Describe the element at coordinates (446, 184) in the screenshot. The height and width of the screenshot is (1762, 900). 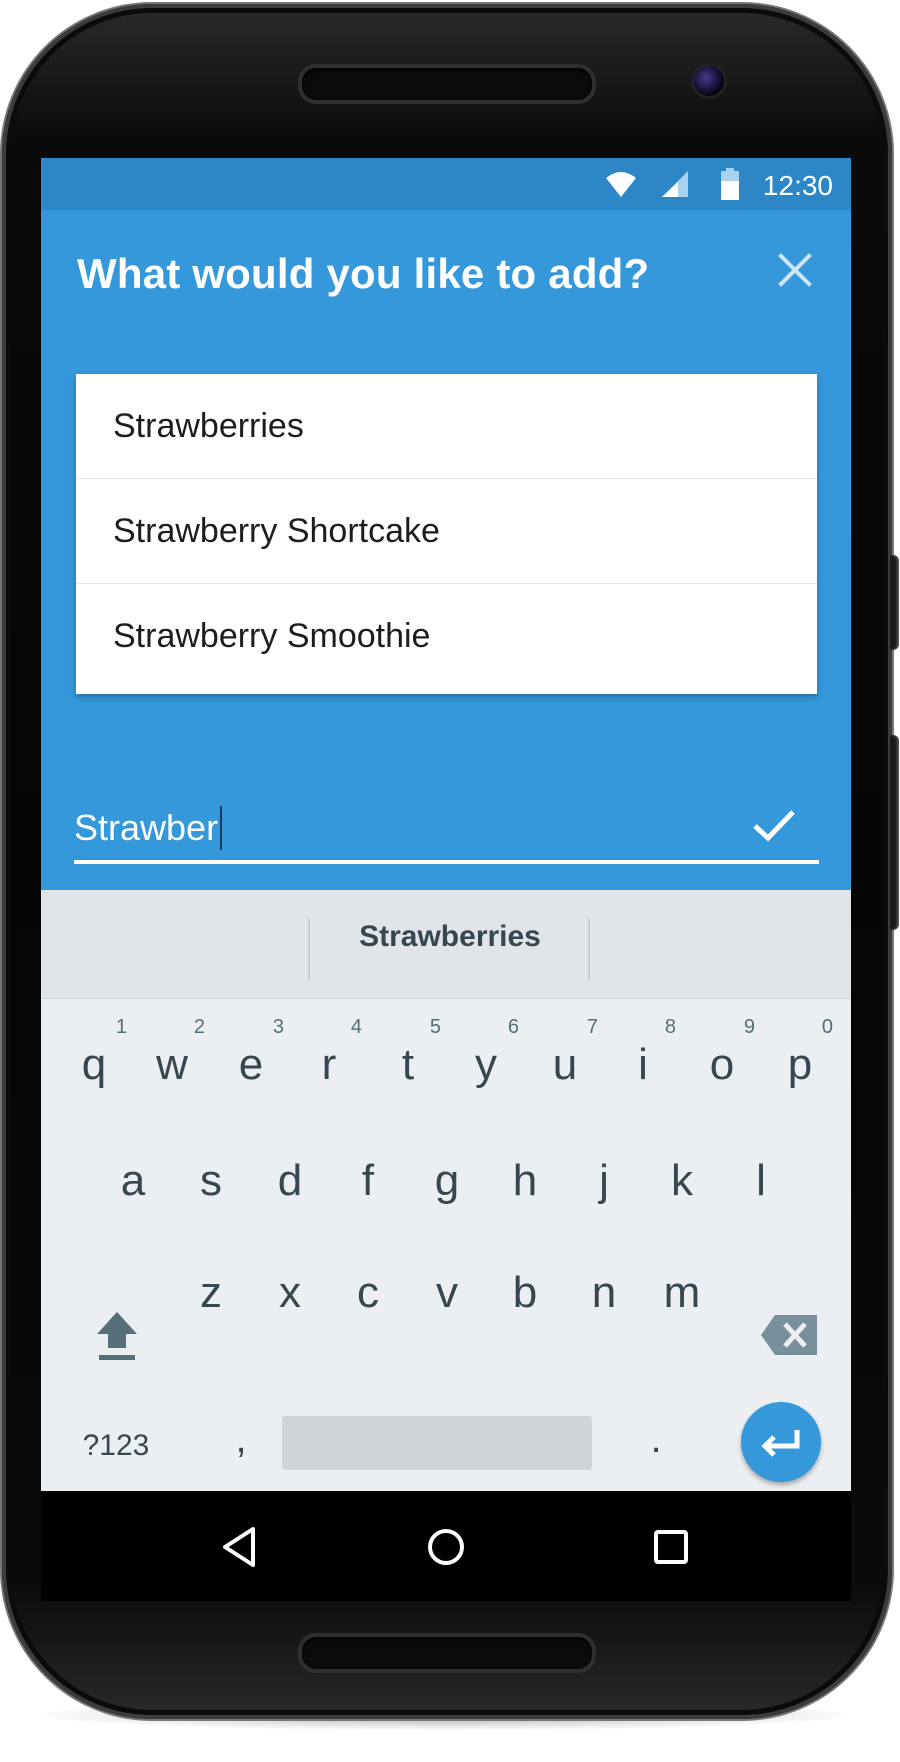
I see `status-bar: 12:30` at that location.